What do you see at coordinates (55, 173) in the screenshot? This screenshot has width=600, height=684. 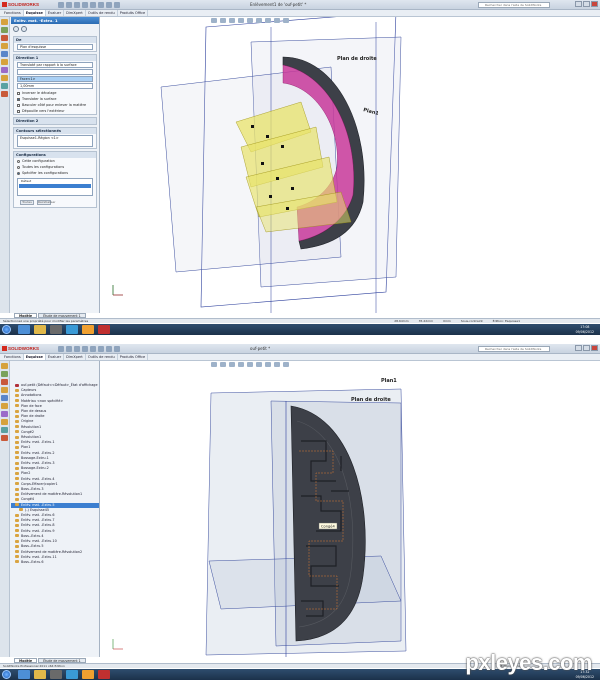 I see `cfg-specify-option: Spécifier les configurations` at bounding box center [55, 173].